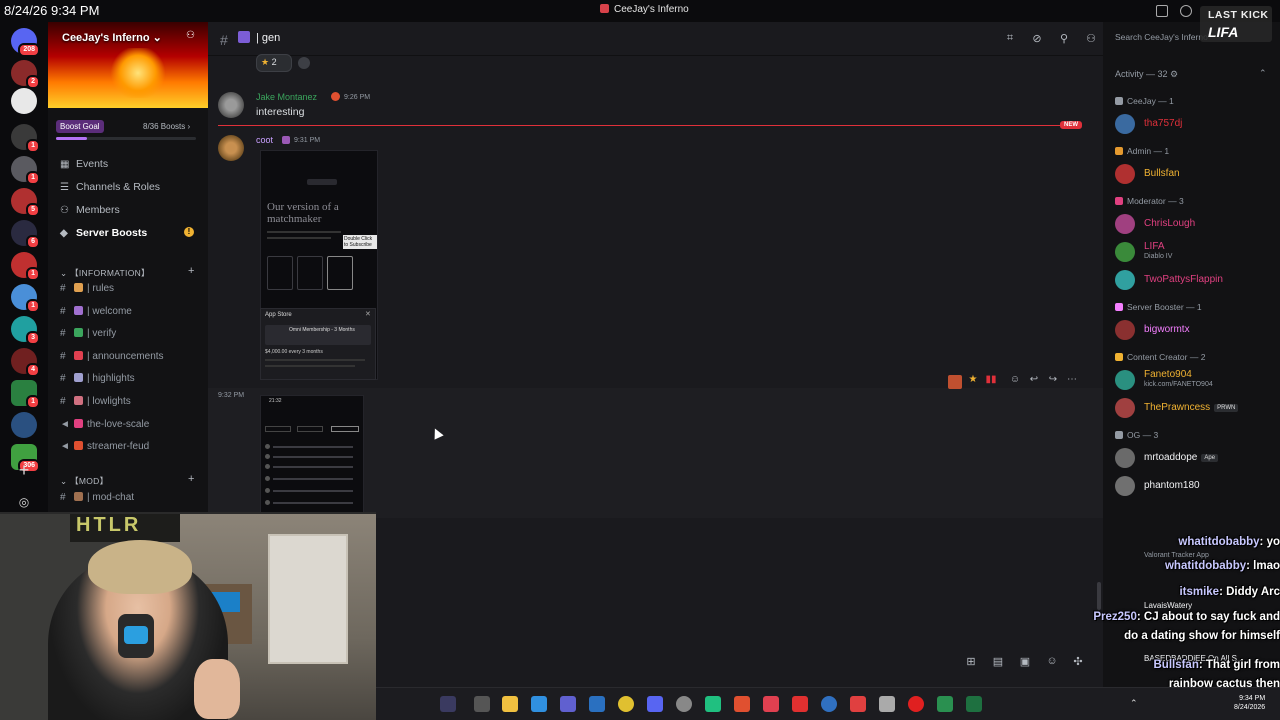 The image size is (1280, 720). What do you see at coordinates (1064, 38) in the screenshot?
I see `pin-icon: ⚲` at bounding box center [1064, 38].